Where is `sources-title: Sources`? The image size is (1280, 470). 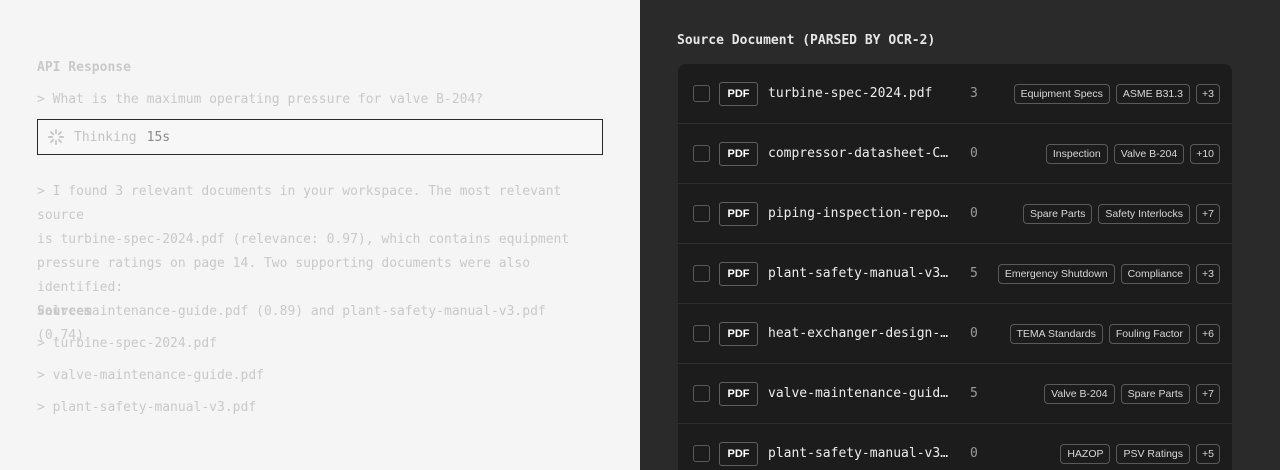 sources-title: Sources is located at coordinates (64, 311).